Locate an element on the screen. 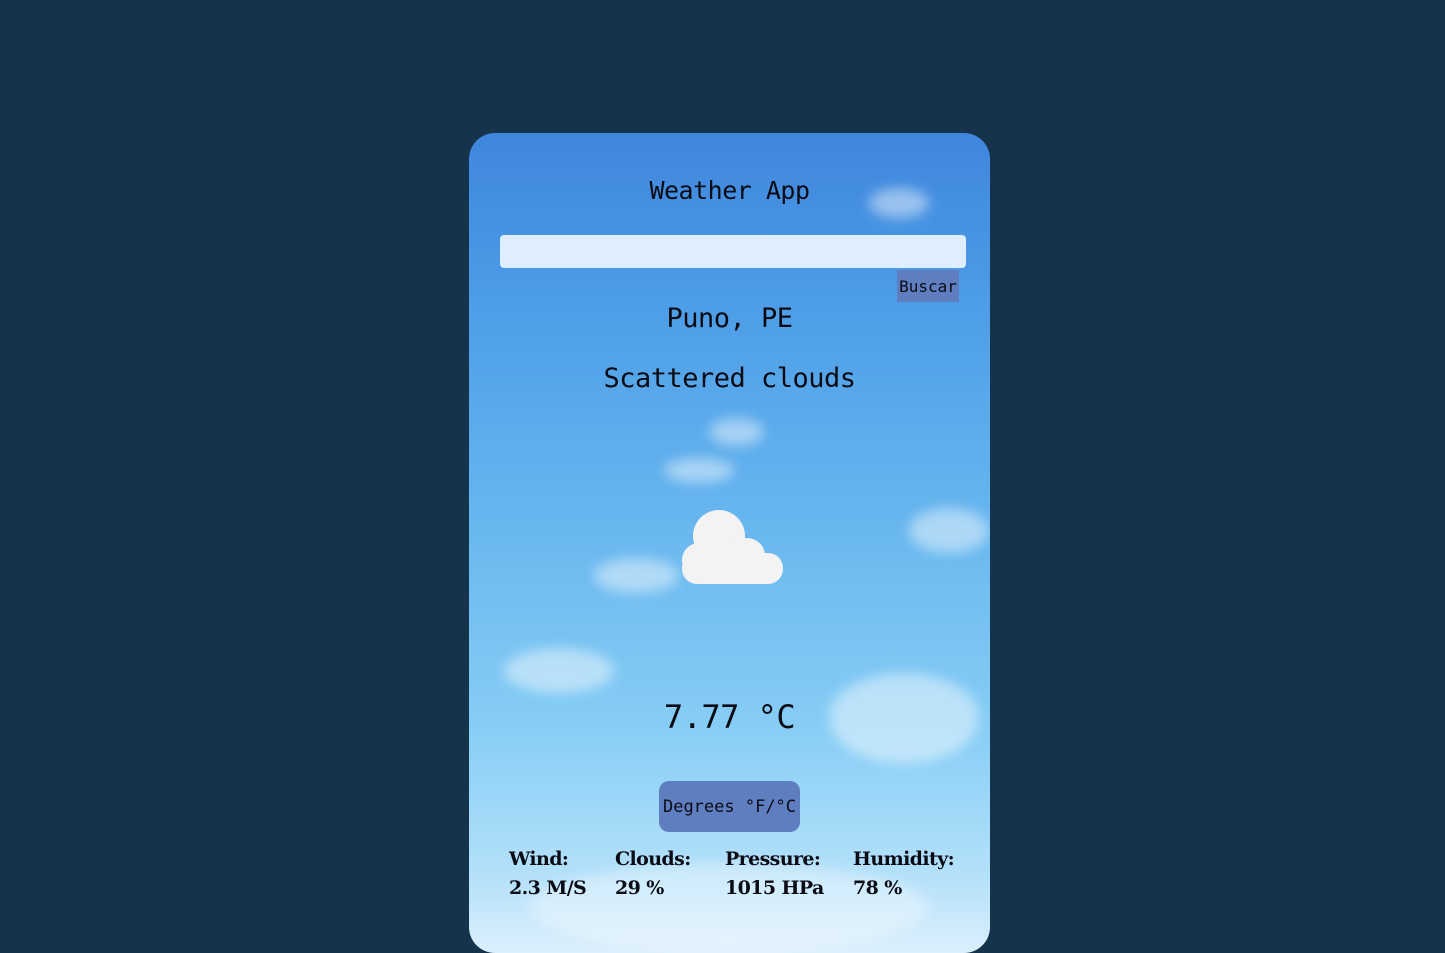 Image resolution: width=1445 pixels, height=953 pixels. pressure-value: 1015 HPa is located at coordinates (774, 888).